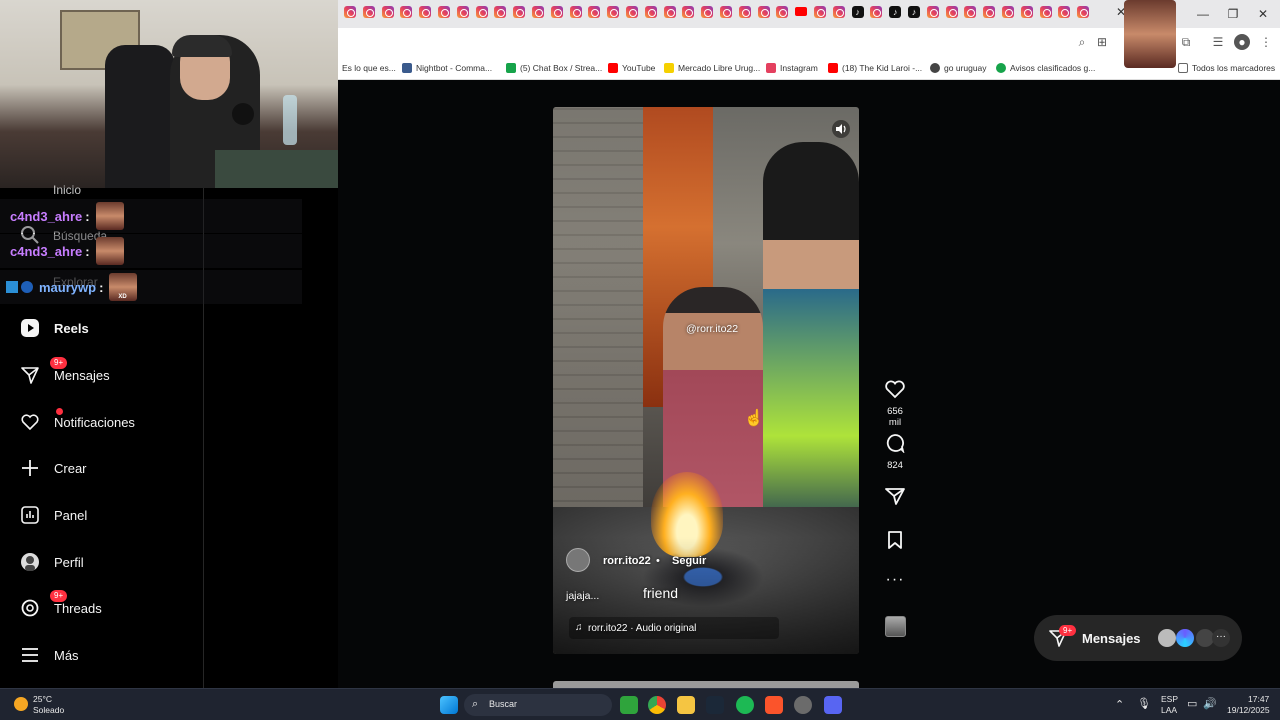  Describe the element at coordinates (1192, 703) in the screenshot. I see `network-icon: ▭` at that location.